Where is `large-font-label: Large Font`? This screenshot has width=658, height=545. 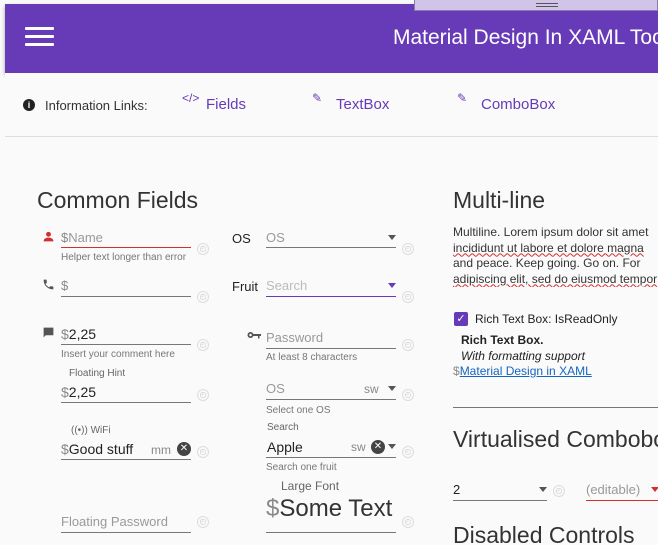 large-font-label: Large Font is located at coordinates (310, 486).